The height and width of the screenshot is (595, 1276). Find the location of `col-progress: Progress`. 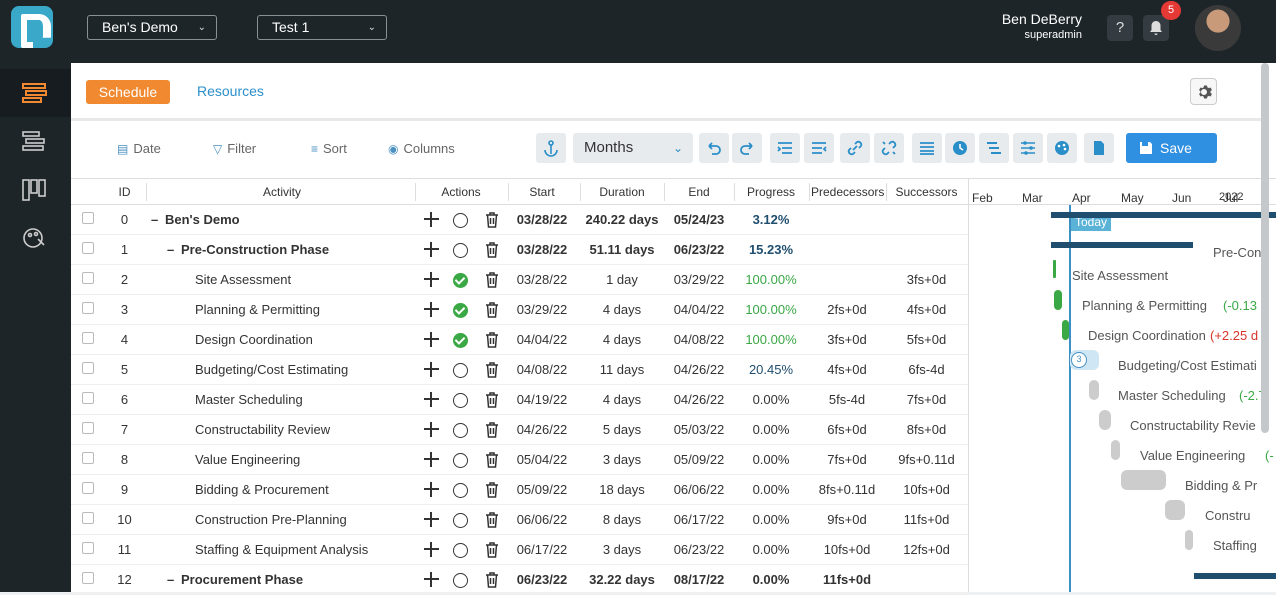

col-progress: Progress is located at coordinates (771, 192).